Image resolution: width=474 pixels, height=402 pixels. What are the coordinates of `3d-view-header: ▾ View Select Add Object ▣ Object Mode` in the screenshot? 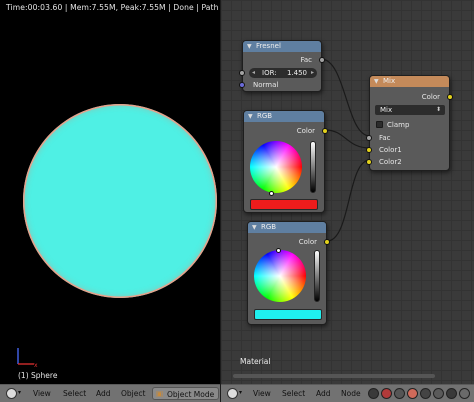 It's located at (110, 393).